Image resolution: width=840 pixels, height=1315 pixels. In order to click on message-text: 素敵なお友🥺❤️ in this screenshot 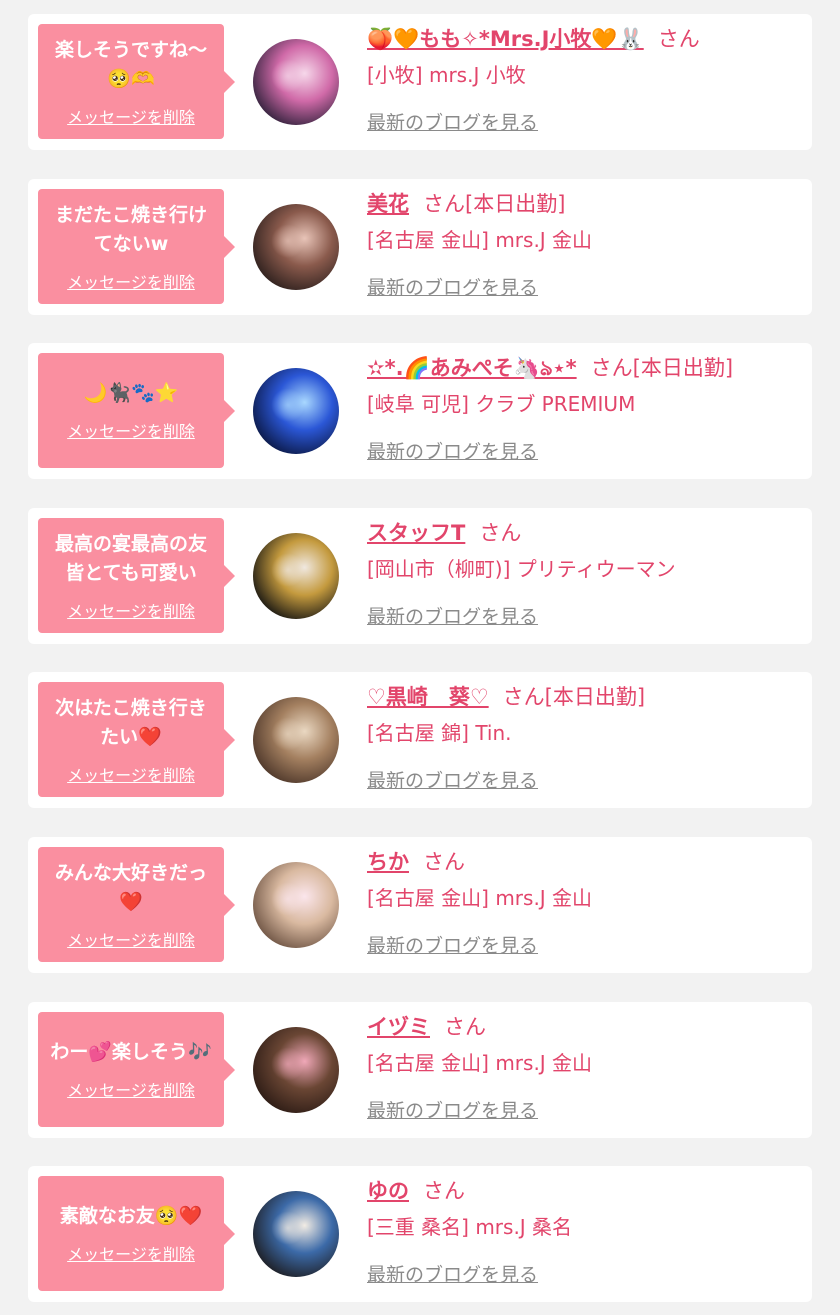, I will do `click(131, 1216)`.